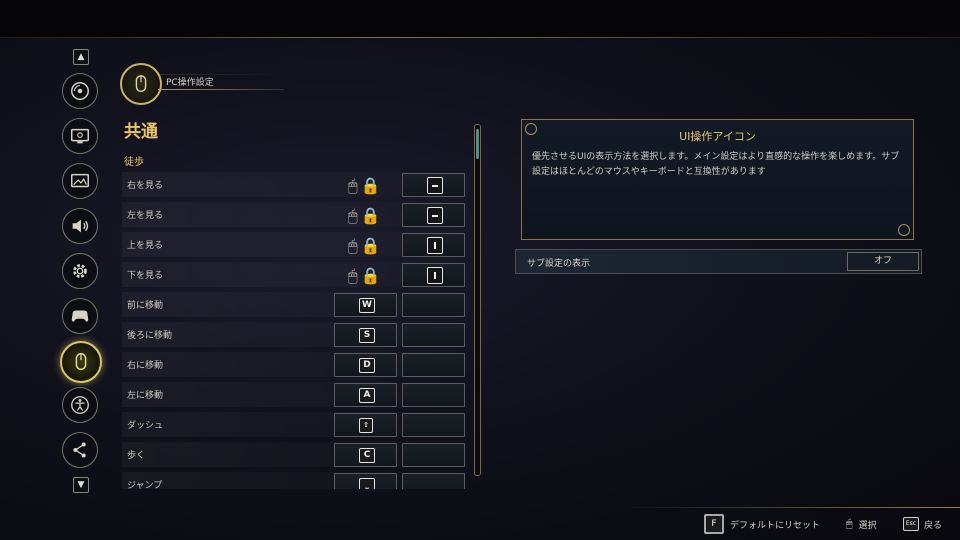 Image resolution: width=960 pixels, height=540 pixels. What do you see at coordinates (80, 271) in the screenshot?
I see `nav-gameplay-gear-icon` at bounding box center [80, 271].